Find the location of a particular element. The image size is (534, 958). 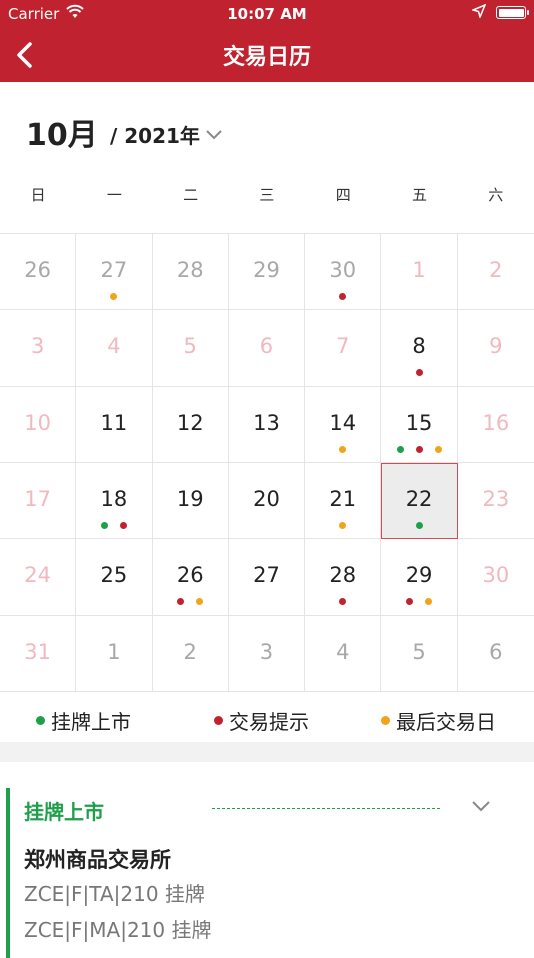

calendar-day-cell: 11 is located at coordinates (114, 424).